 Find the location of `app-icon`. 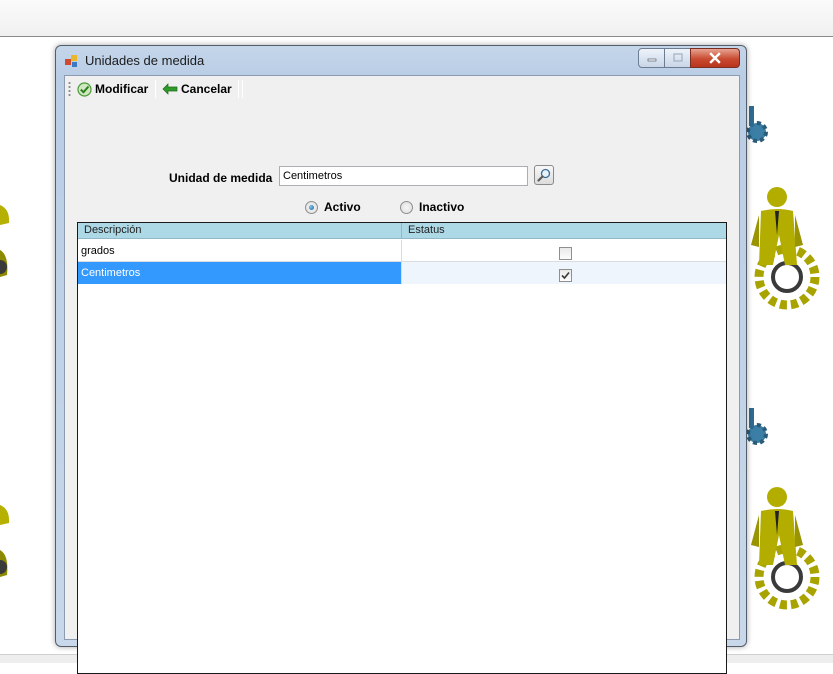

app-icon is located at coordinates (71, 61).